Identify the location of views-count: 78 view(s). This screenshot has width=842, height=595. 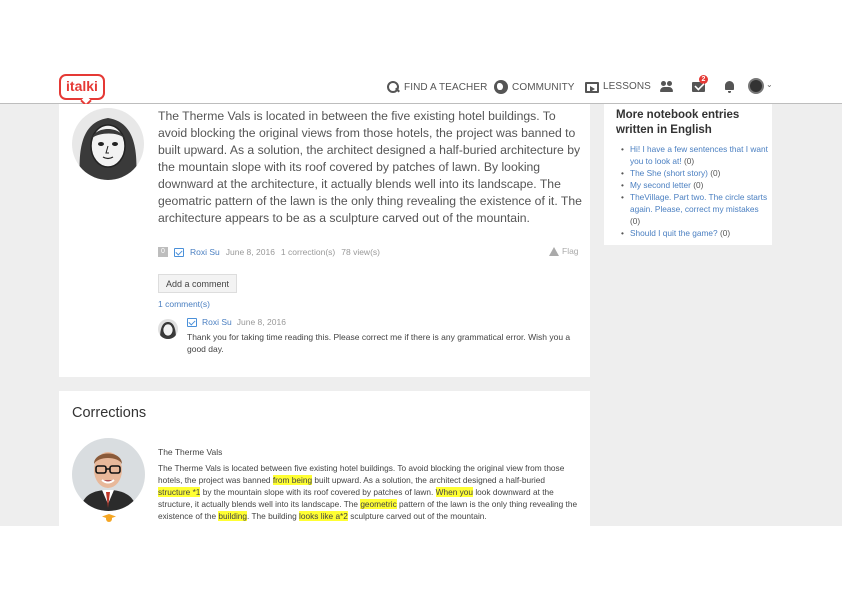
(360, 252).